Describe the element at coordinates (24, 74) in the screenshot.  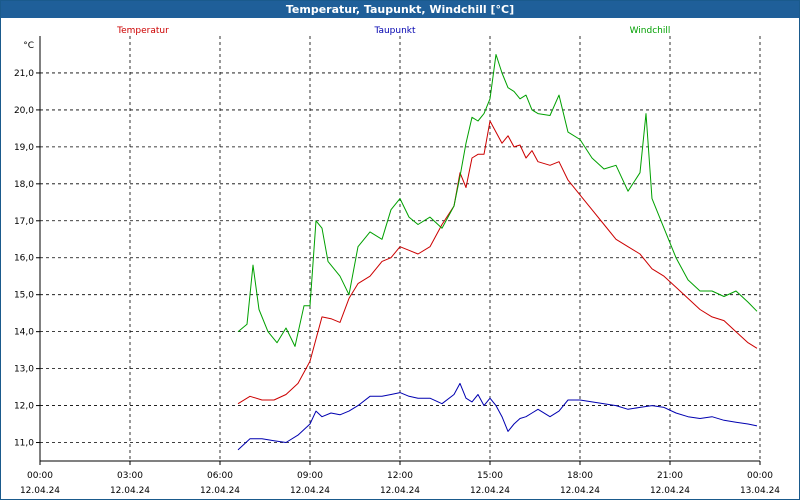
I see `y-tick-label: 21,0` at that location.